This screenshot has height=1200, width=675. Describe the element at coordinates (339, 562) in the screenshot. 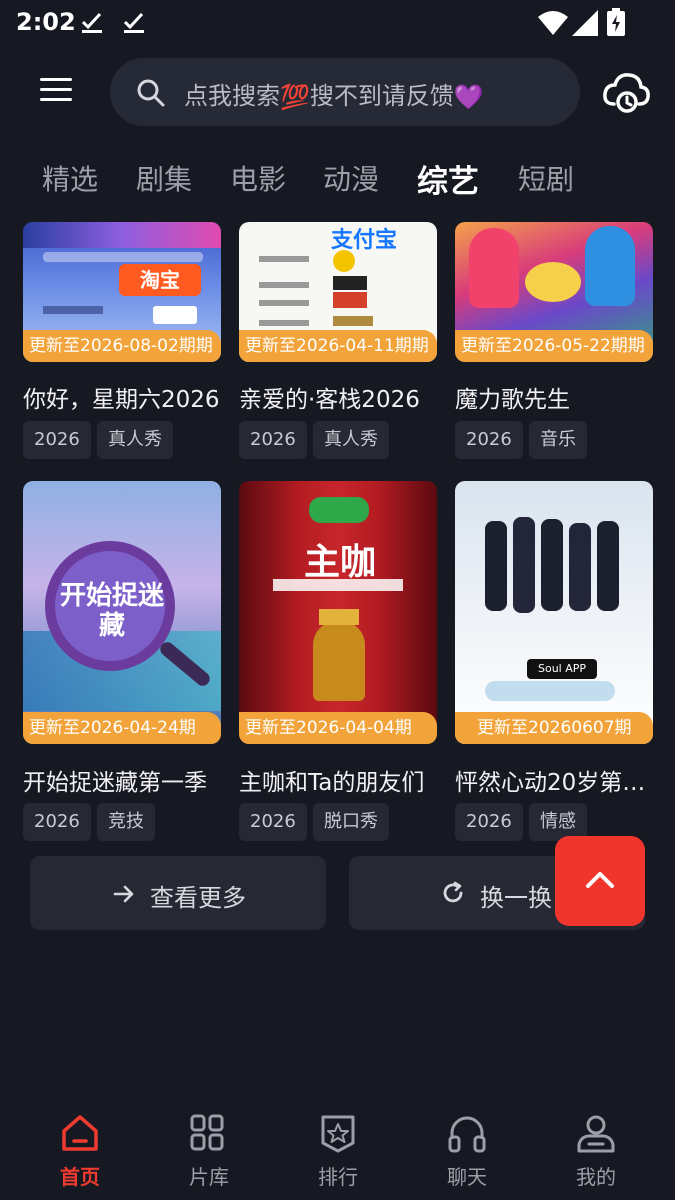

I see `poster-logo-text: 主咖` at that location.